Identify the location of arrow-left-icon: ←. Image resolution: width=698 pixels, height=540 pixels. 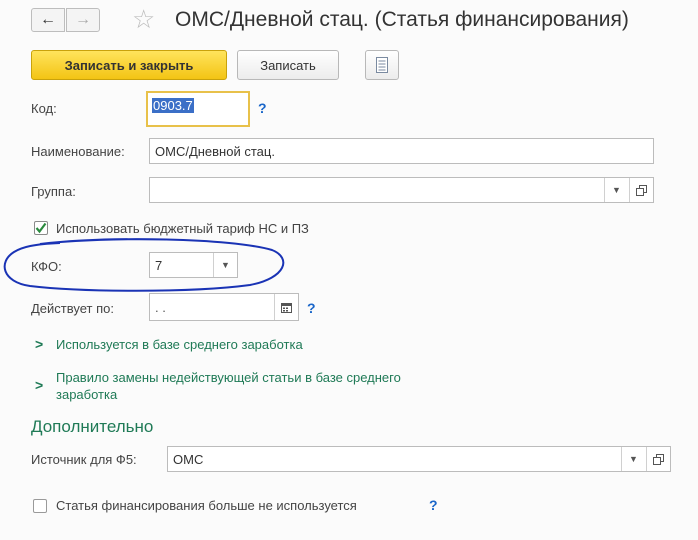
(48, 19).